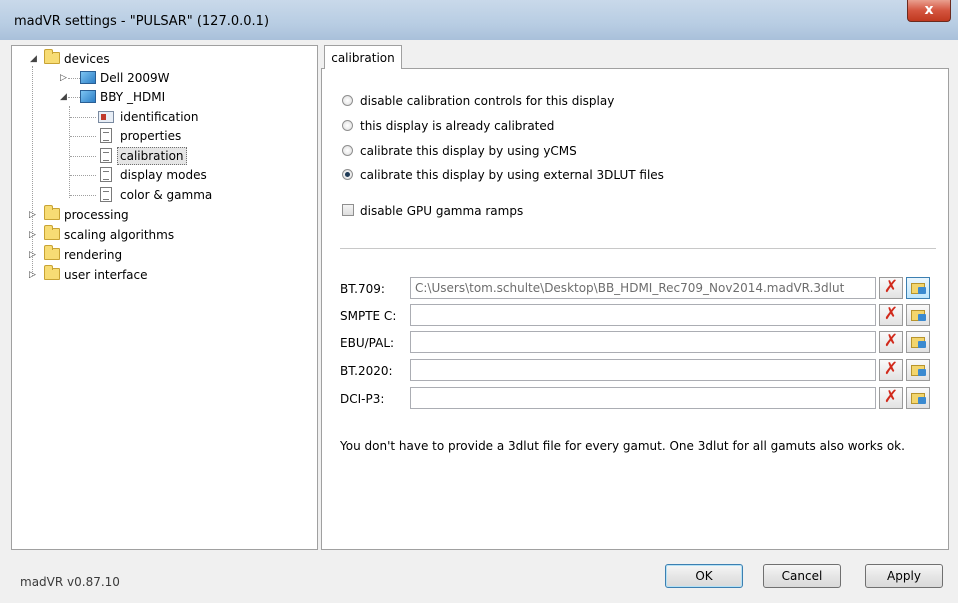 Image resolution: width=958 pixels, height=603 pixels. Describe the element at coordinates (152, 156) in the screenshot. I see `tree-label-calibration: calibration` at that location.